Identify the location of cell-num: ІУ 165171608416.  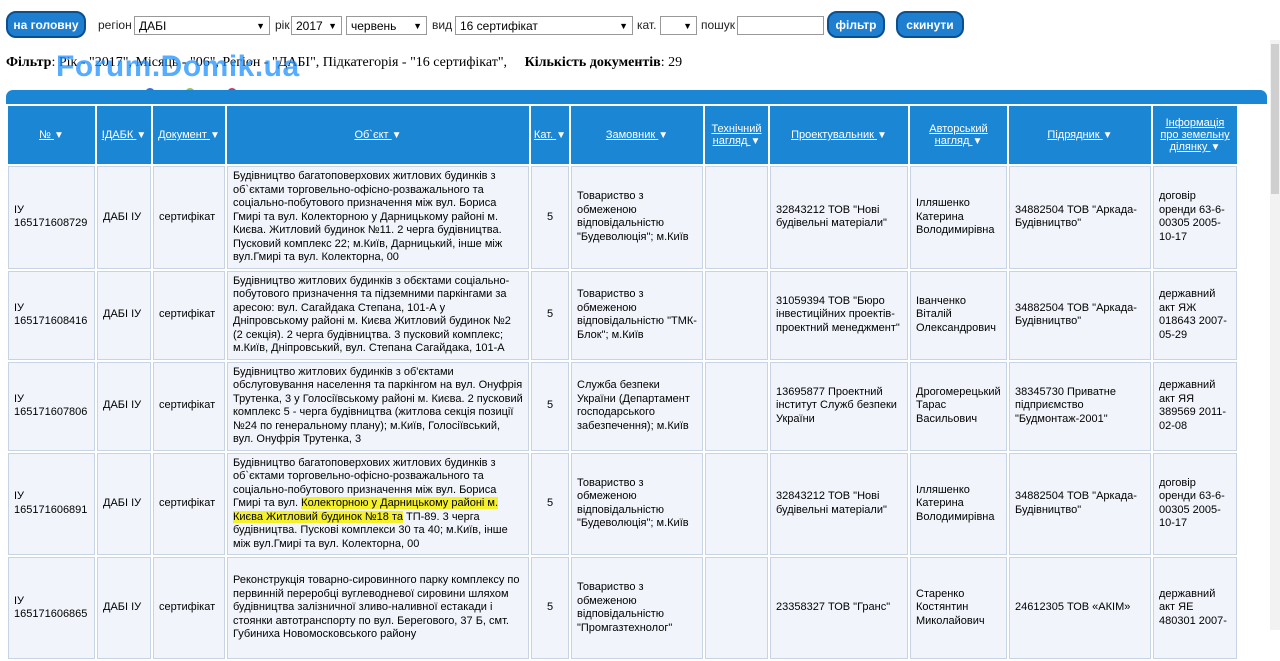
(51, 315).